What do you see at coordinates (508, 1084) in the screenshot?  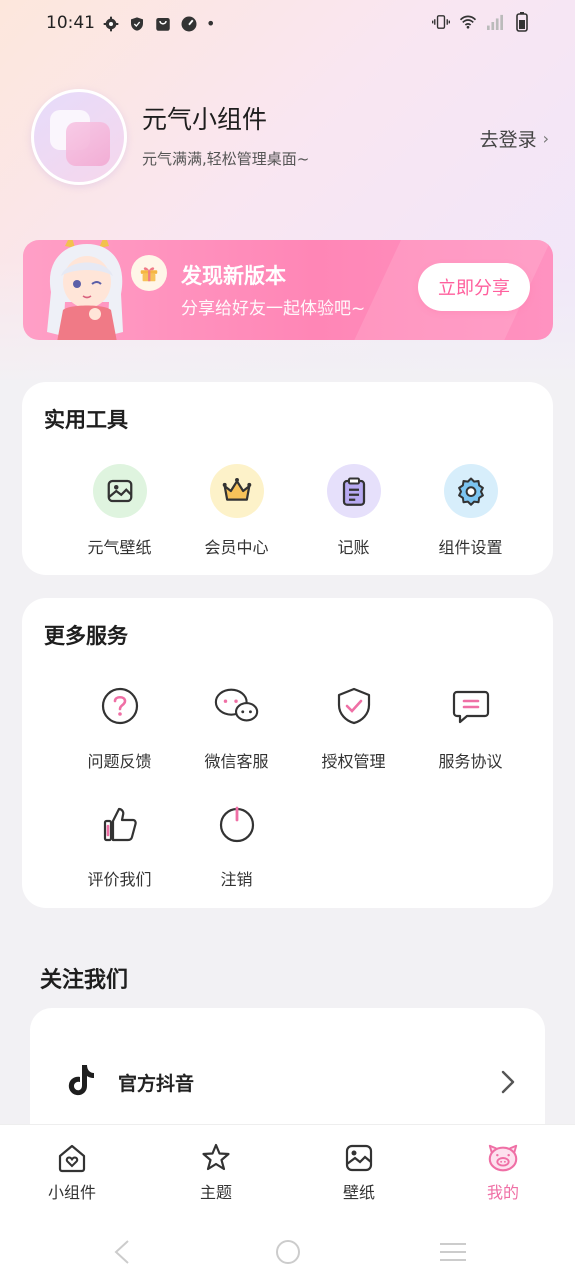 I see `chevron-right-icon` at bounding box center [508, 1084].